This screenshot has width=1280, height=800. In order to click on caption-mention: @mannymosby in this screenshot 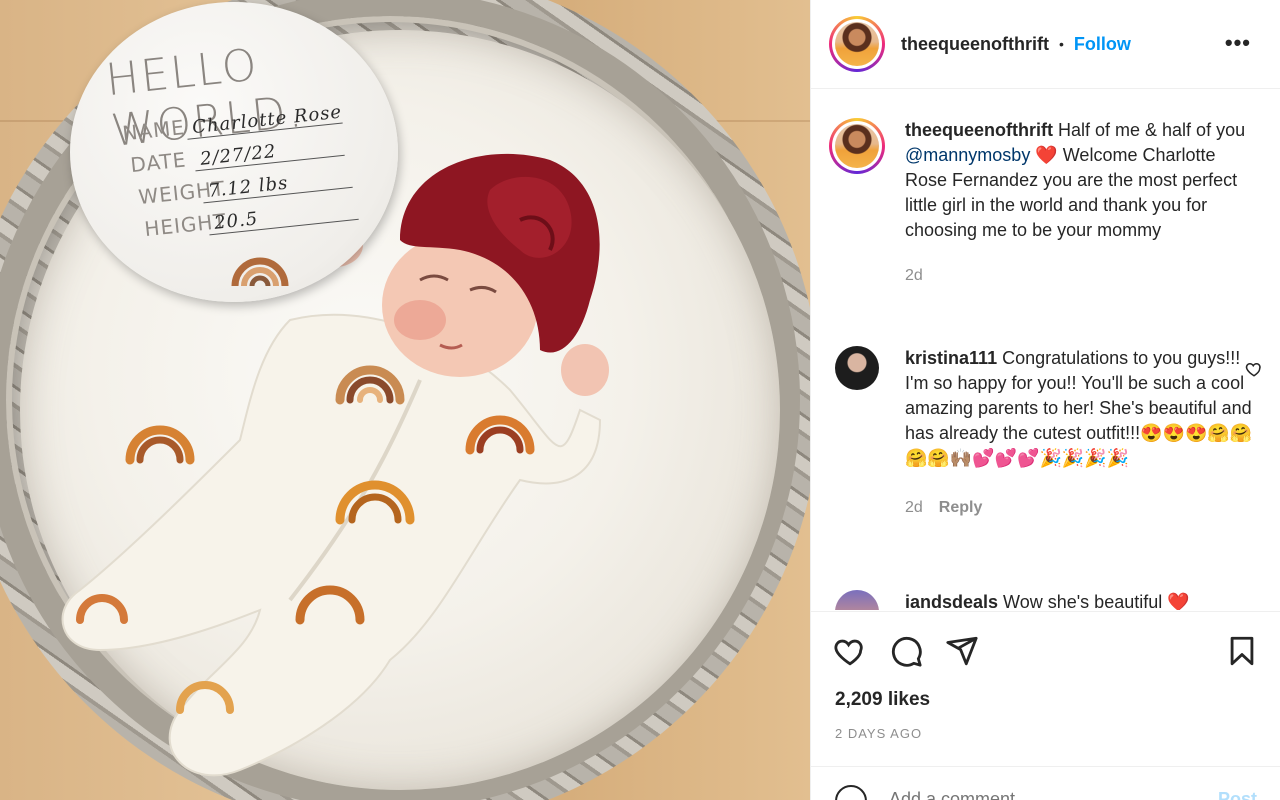, I will do `click(967, 155)`.